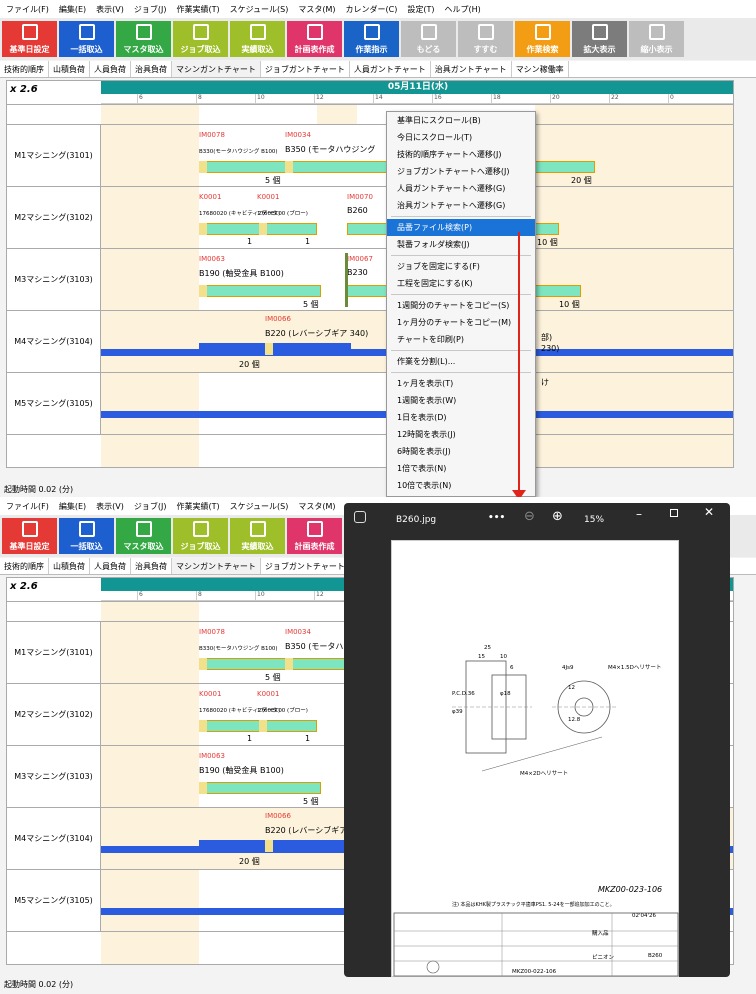 The image size is (756, 994). I want to click on work-search-button: 作業検索, so click(542, 39).